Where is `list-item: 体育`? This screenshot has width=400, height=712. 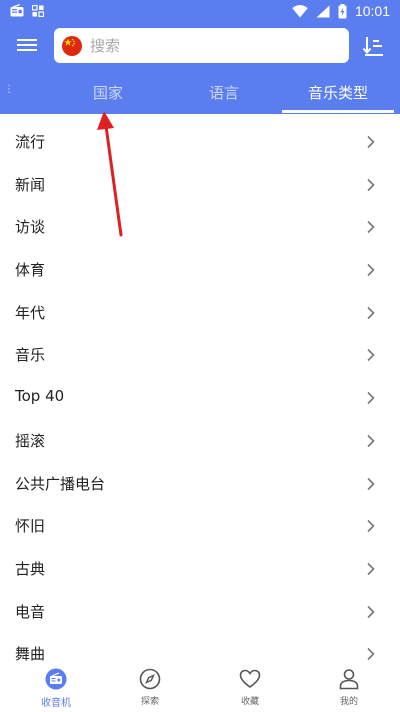
list-item: 体育 is located at coordinates (200, 270).